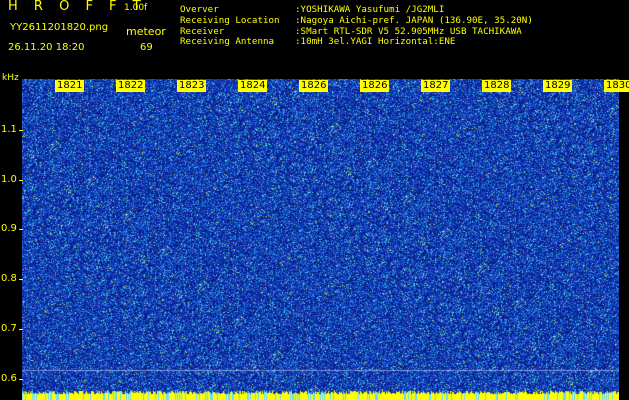 This screenshot has height=400, width=629. Describe the element at coordinates (227, 42) in the screenshot. I see `info-key: Receiving Antenna` at that location.